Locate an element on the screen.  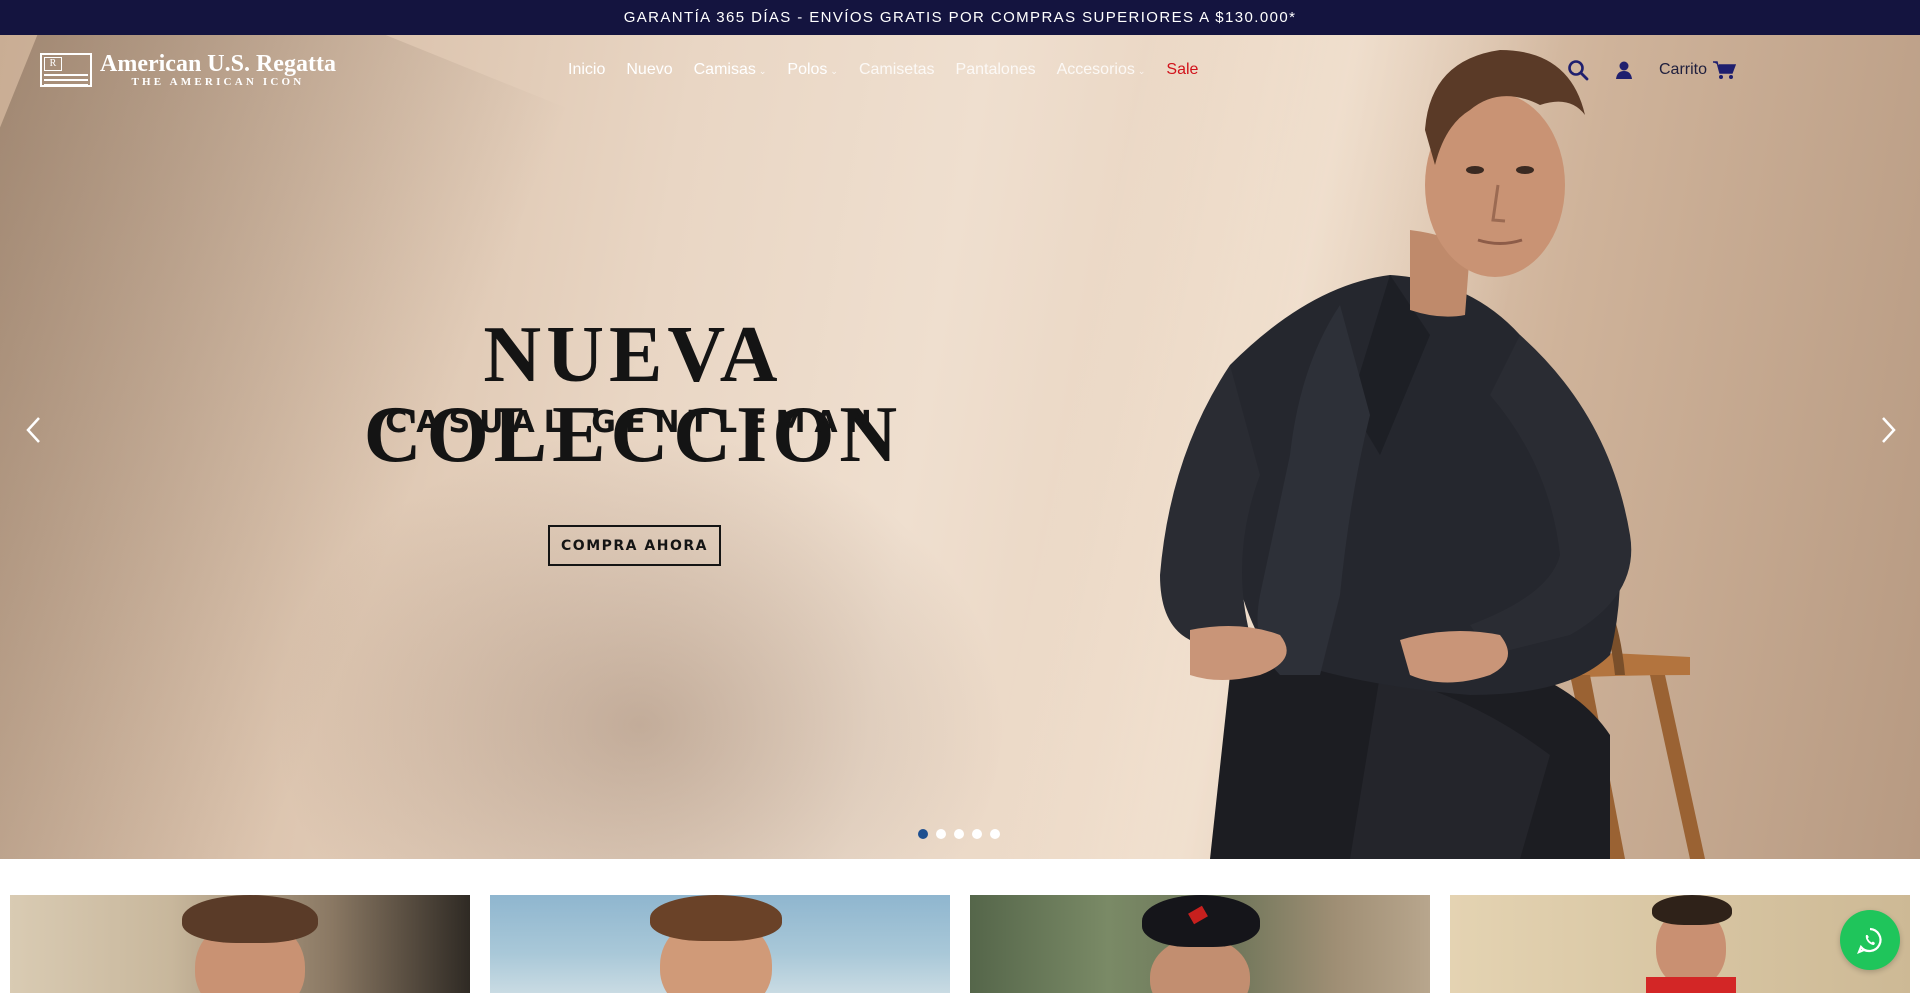
search-icon is located at coordinates (1578, 70).